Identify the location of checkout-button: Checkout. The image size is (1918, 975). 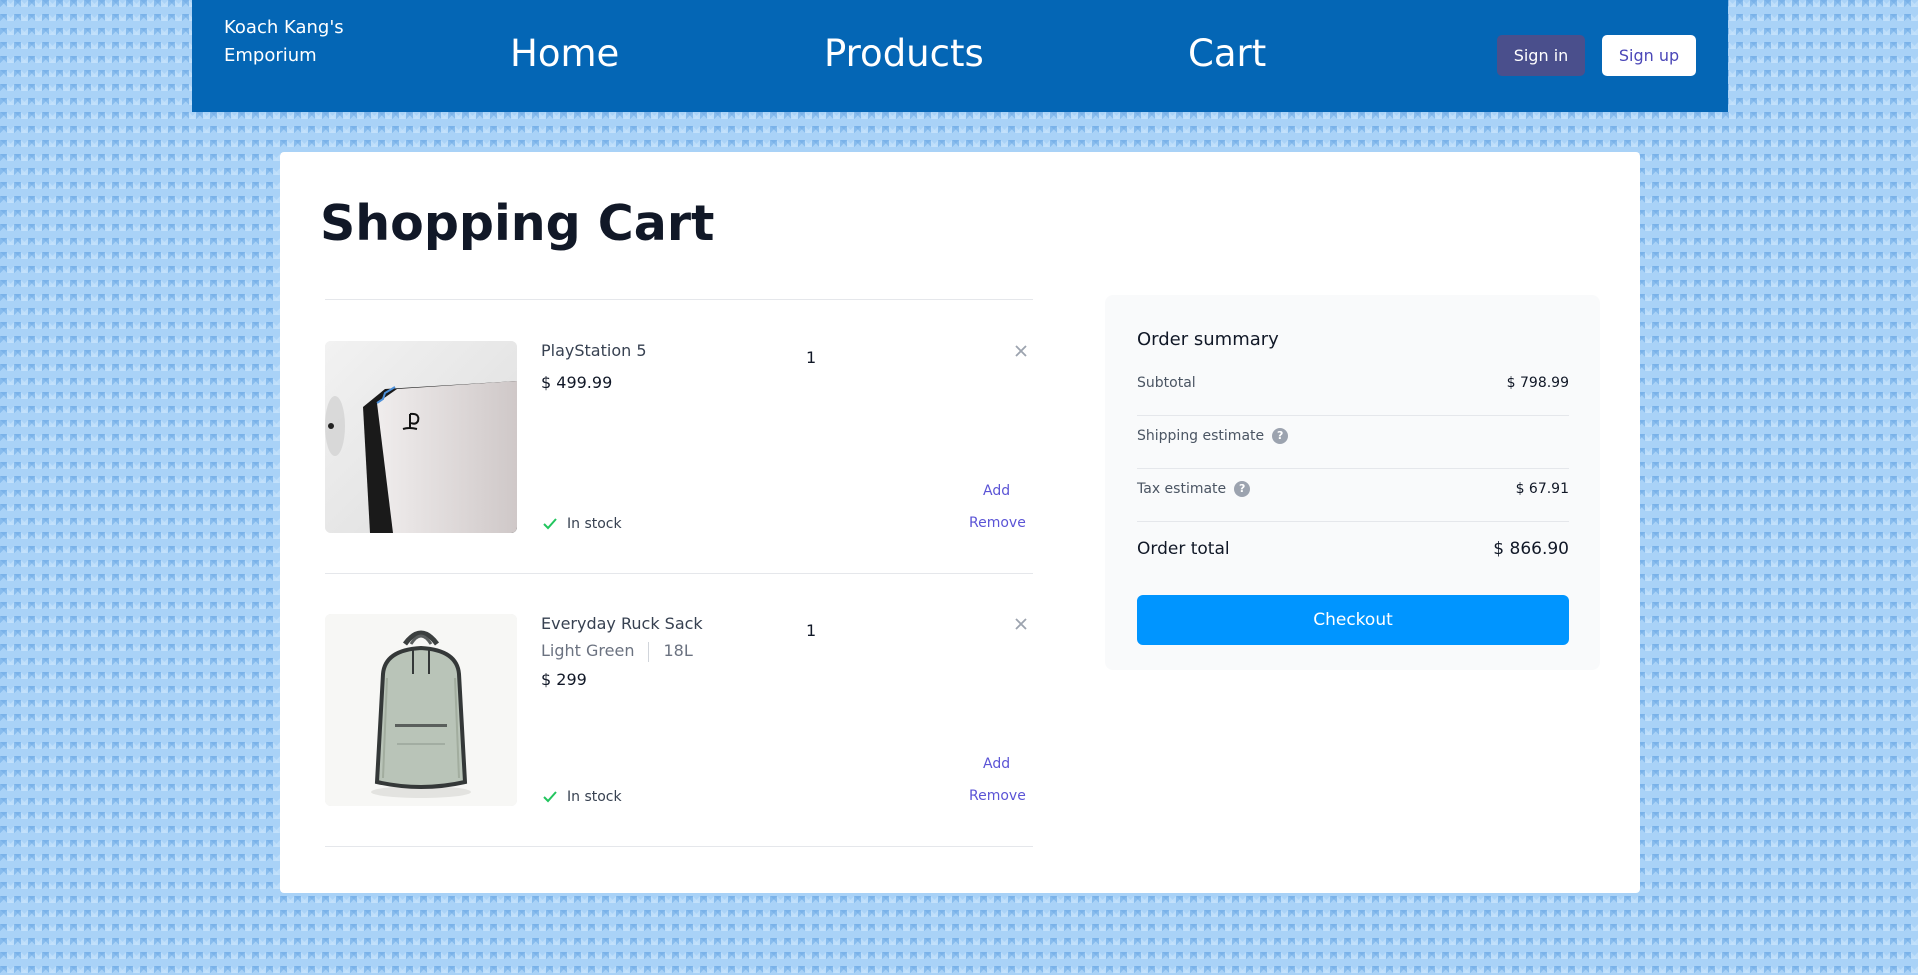
(1353, 620).